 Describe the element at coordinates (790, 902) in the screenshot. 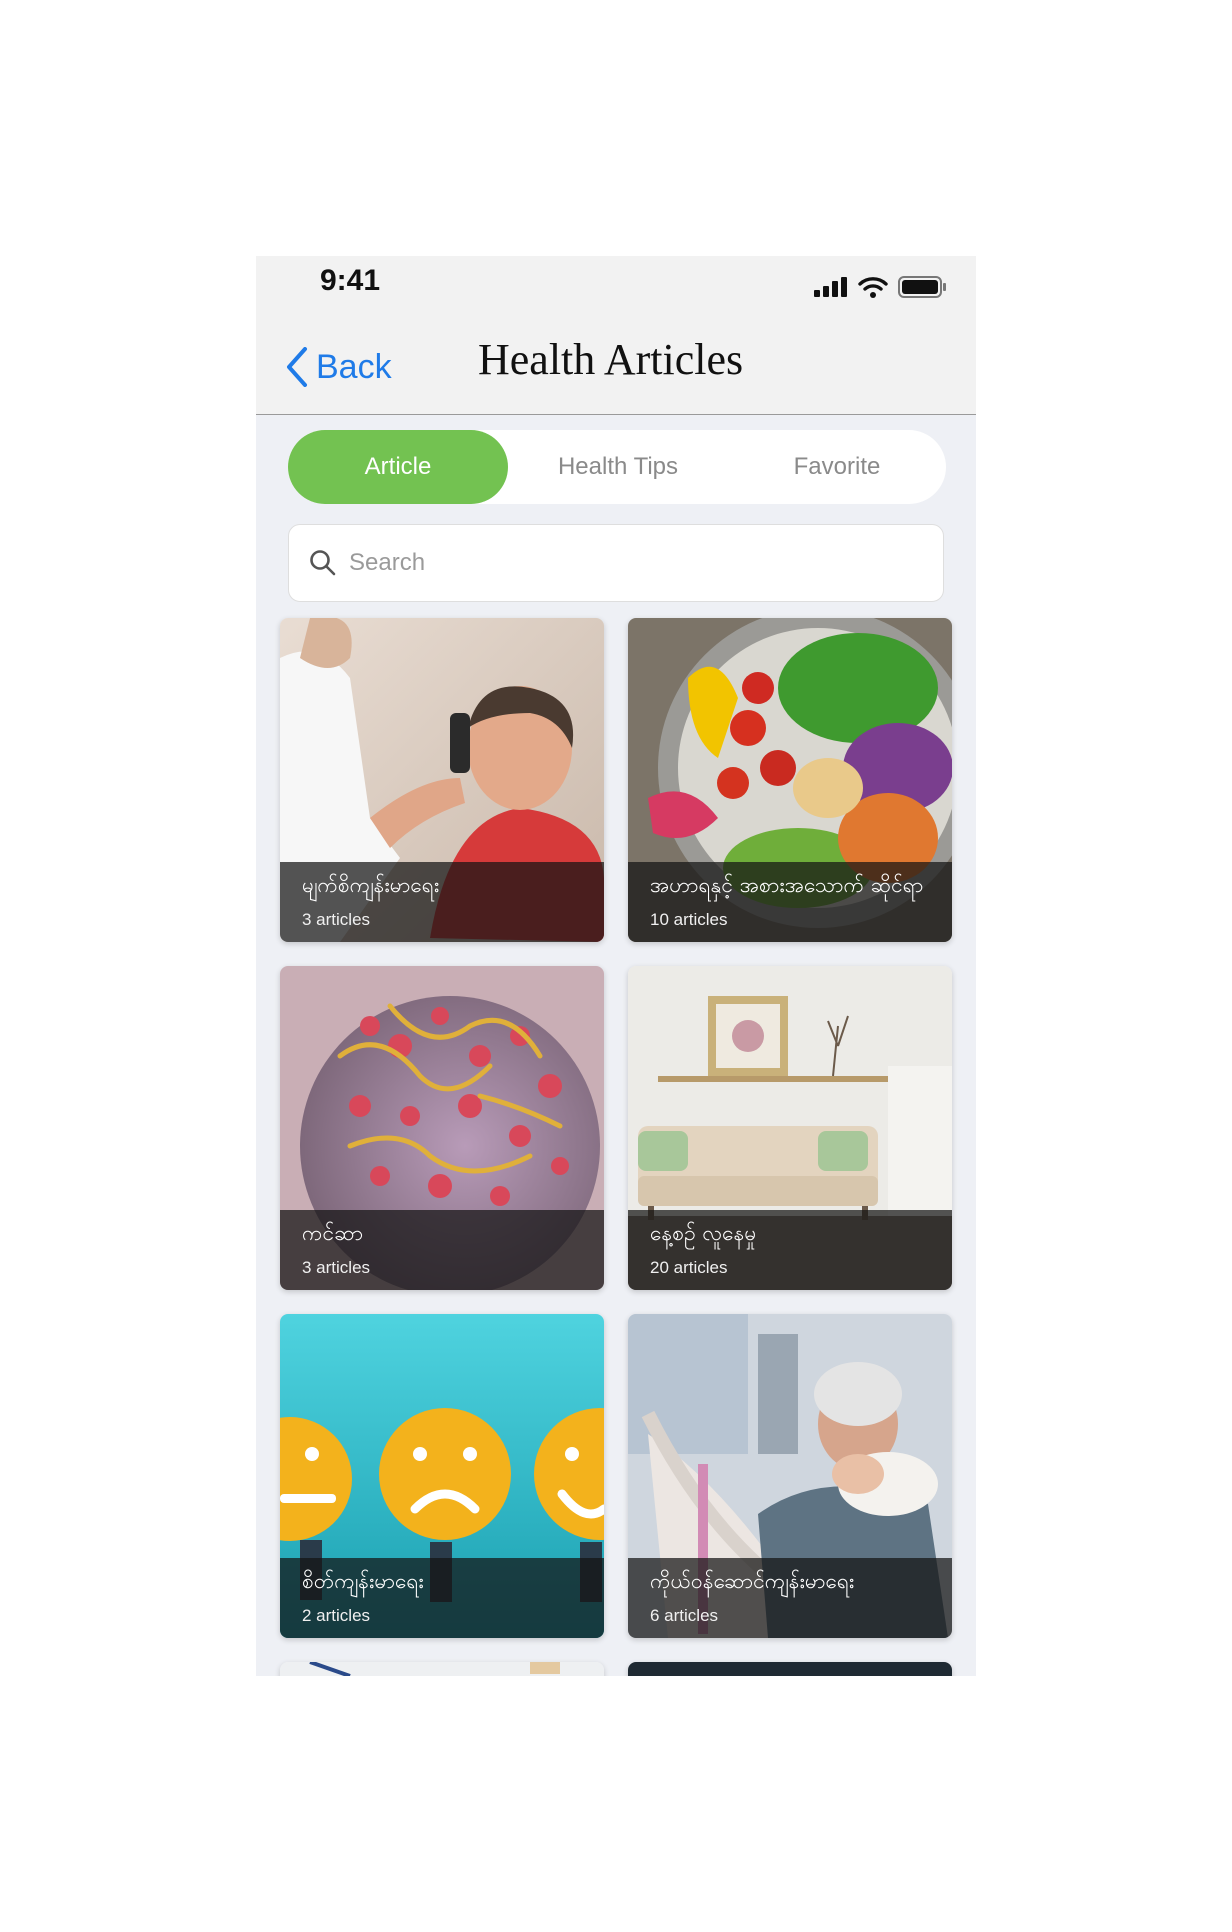

I see `card-caption: အဟာရနှင့် အစားအသောက် ဆိုင်ရာ 10 articles` at that location.